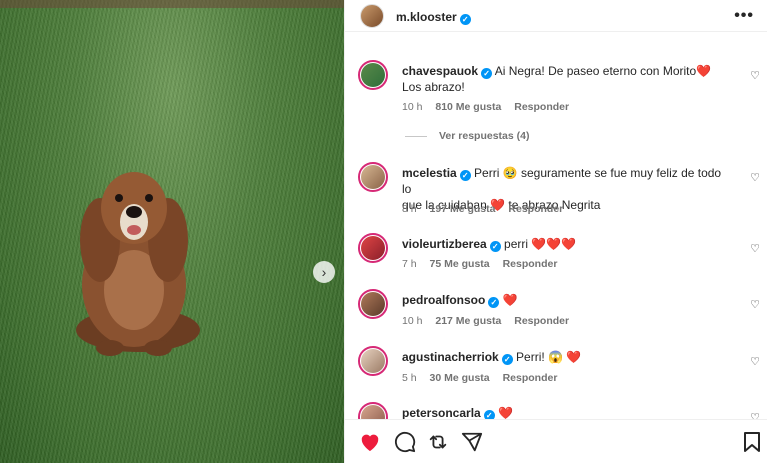 This screenshot has height=463, width=767. Describe the element at coordinates (433, 87) in the screenshot. I see `comment-body-2: Los abrazo!` at that location.